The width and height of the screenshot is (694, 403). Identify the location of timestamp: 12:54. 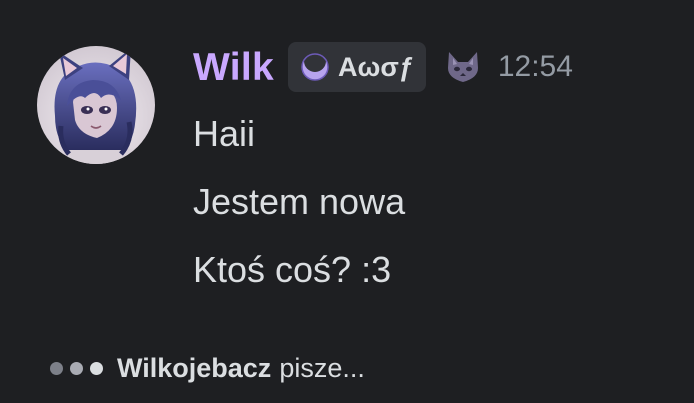
(535, 67).